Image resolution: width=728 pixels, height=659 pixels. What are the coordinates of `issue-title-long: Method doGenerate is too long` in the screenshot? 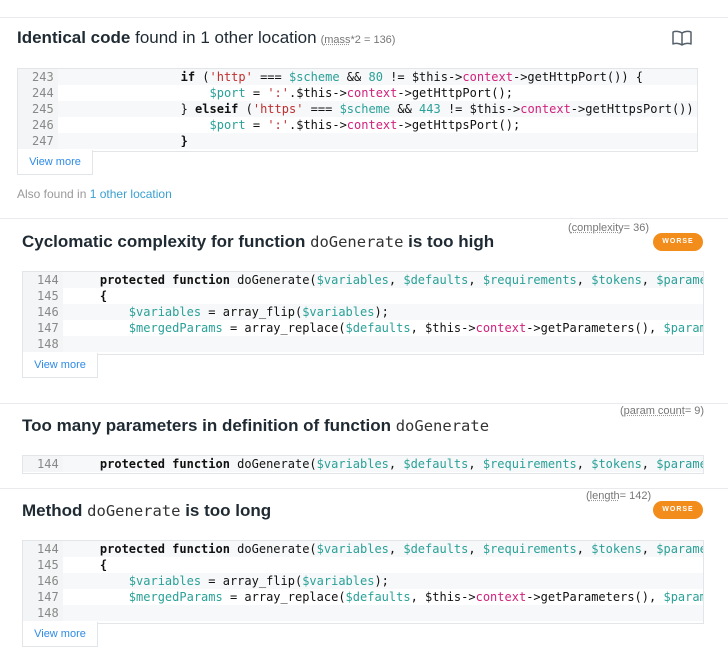 It's located at (147, 510).